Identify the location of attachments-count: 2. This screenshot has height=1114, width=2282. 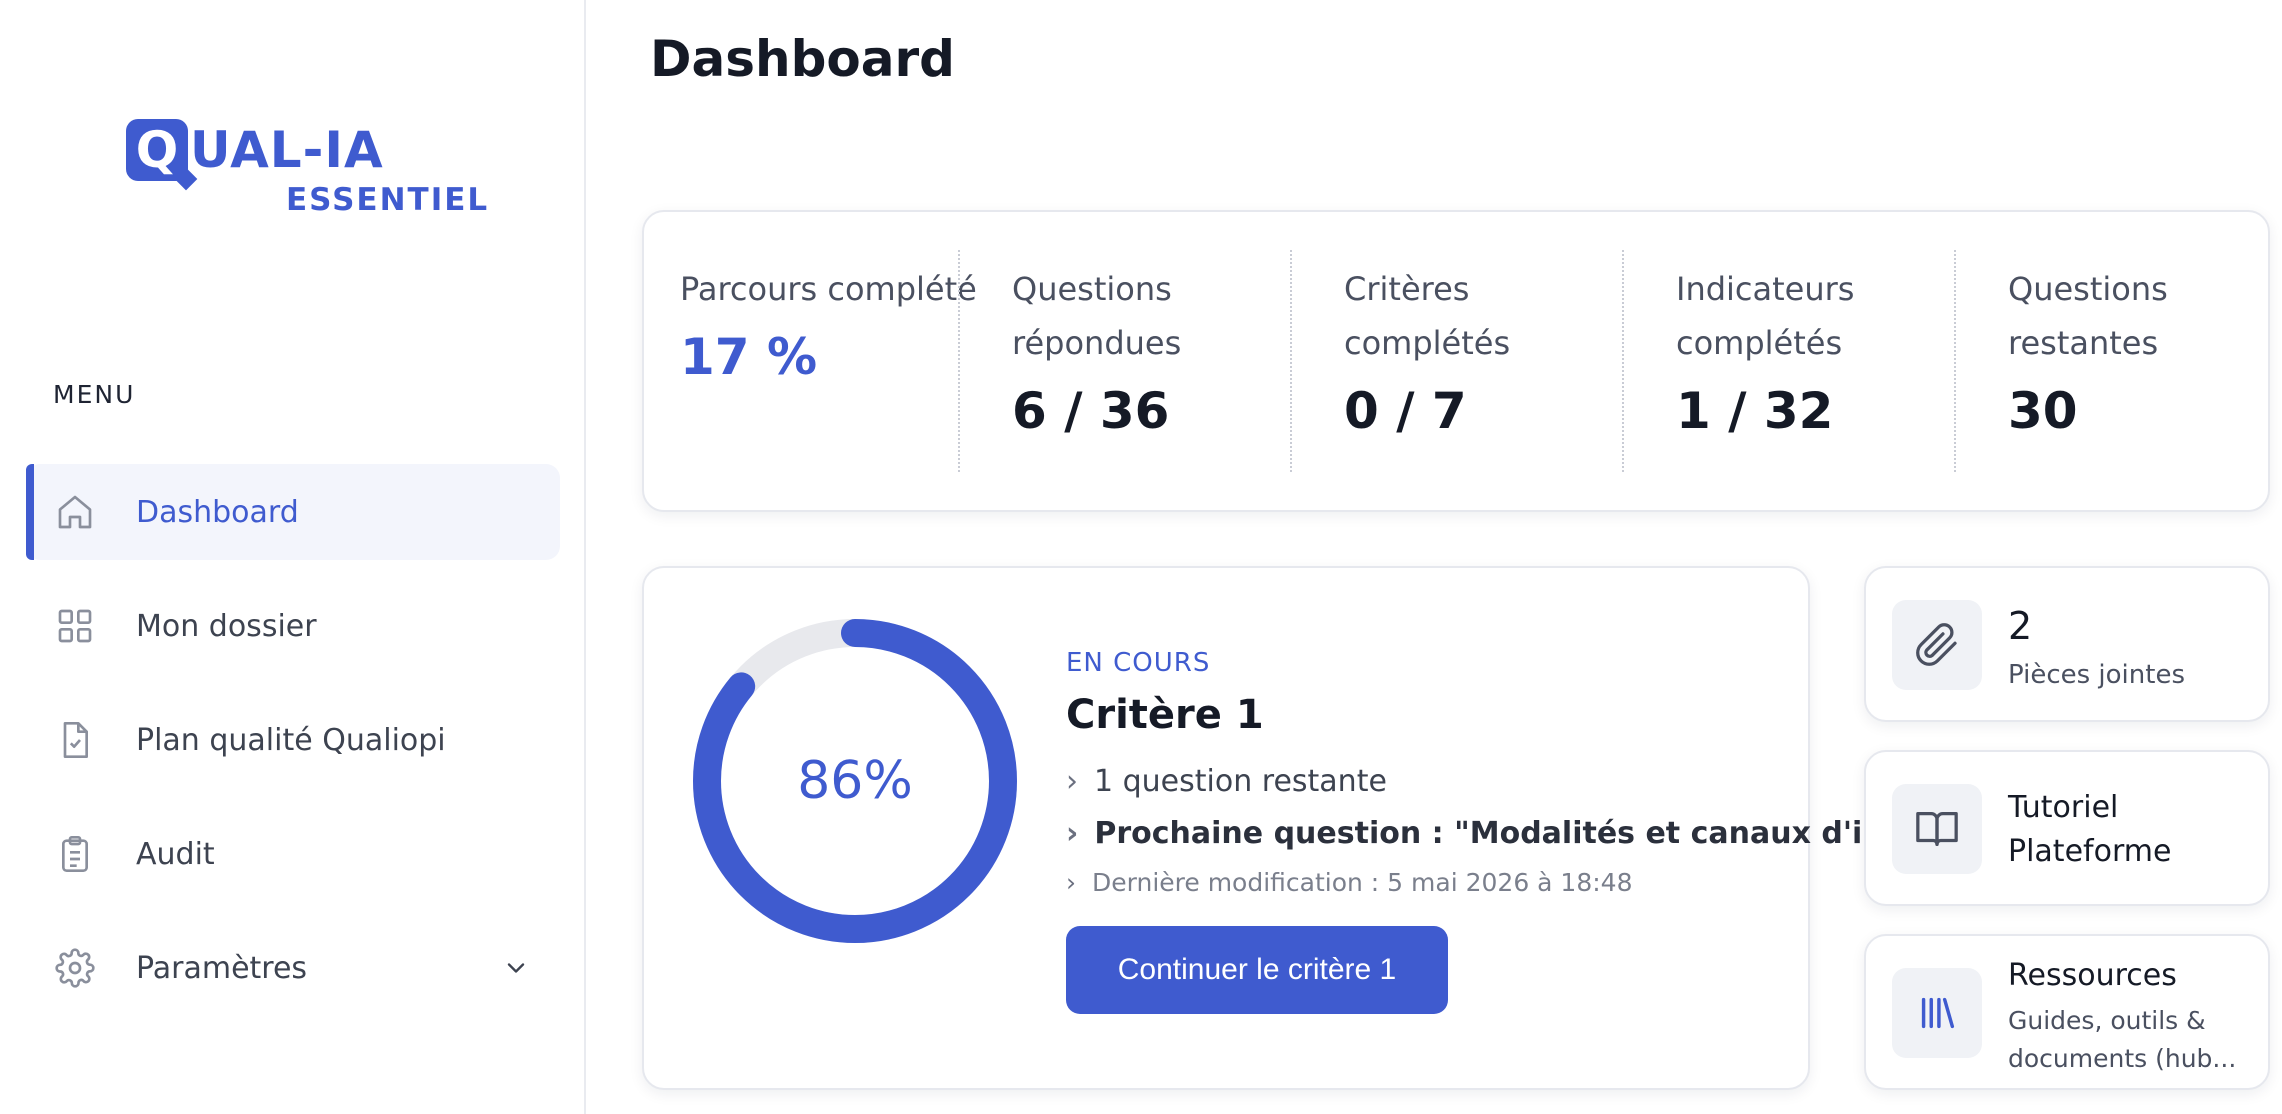
(2020, 626).